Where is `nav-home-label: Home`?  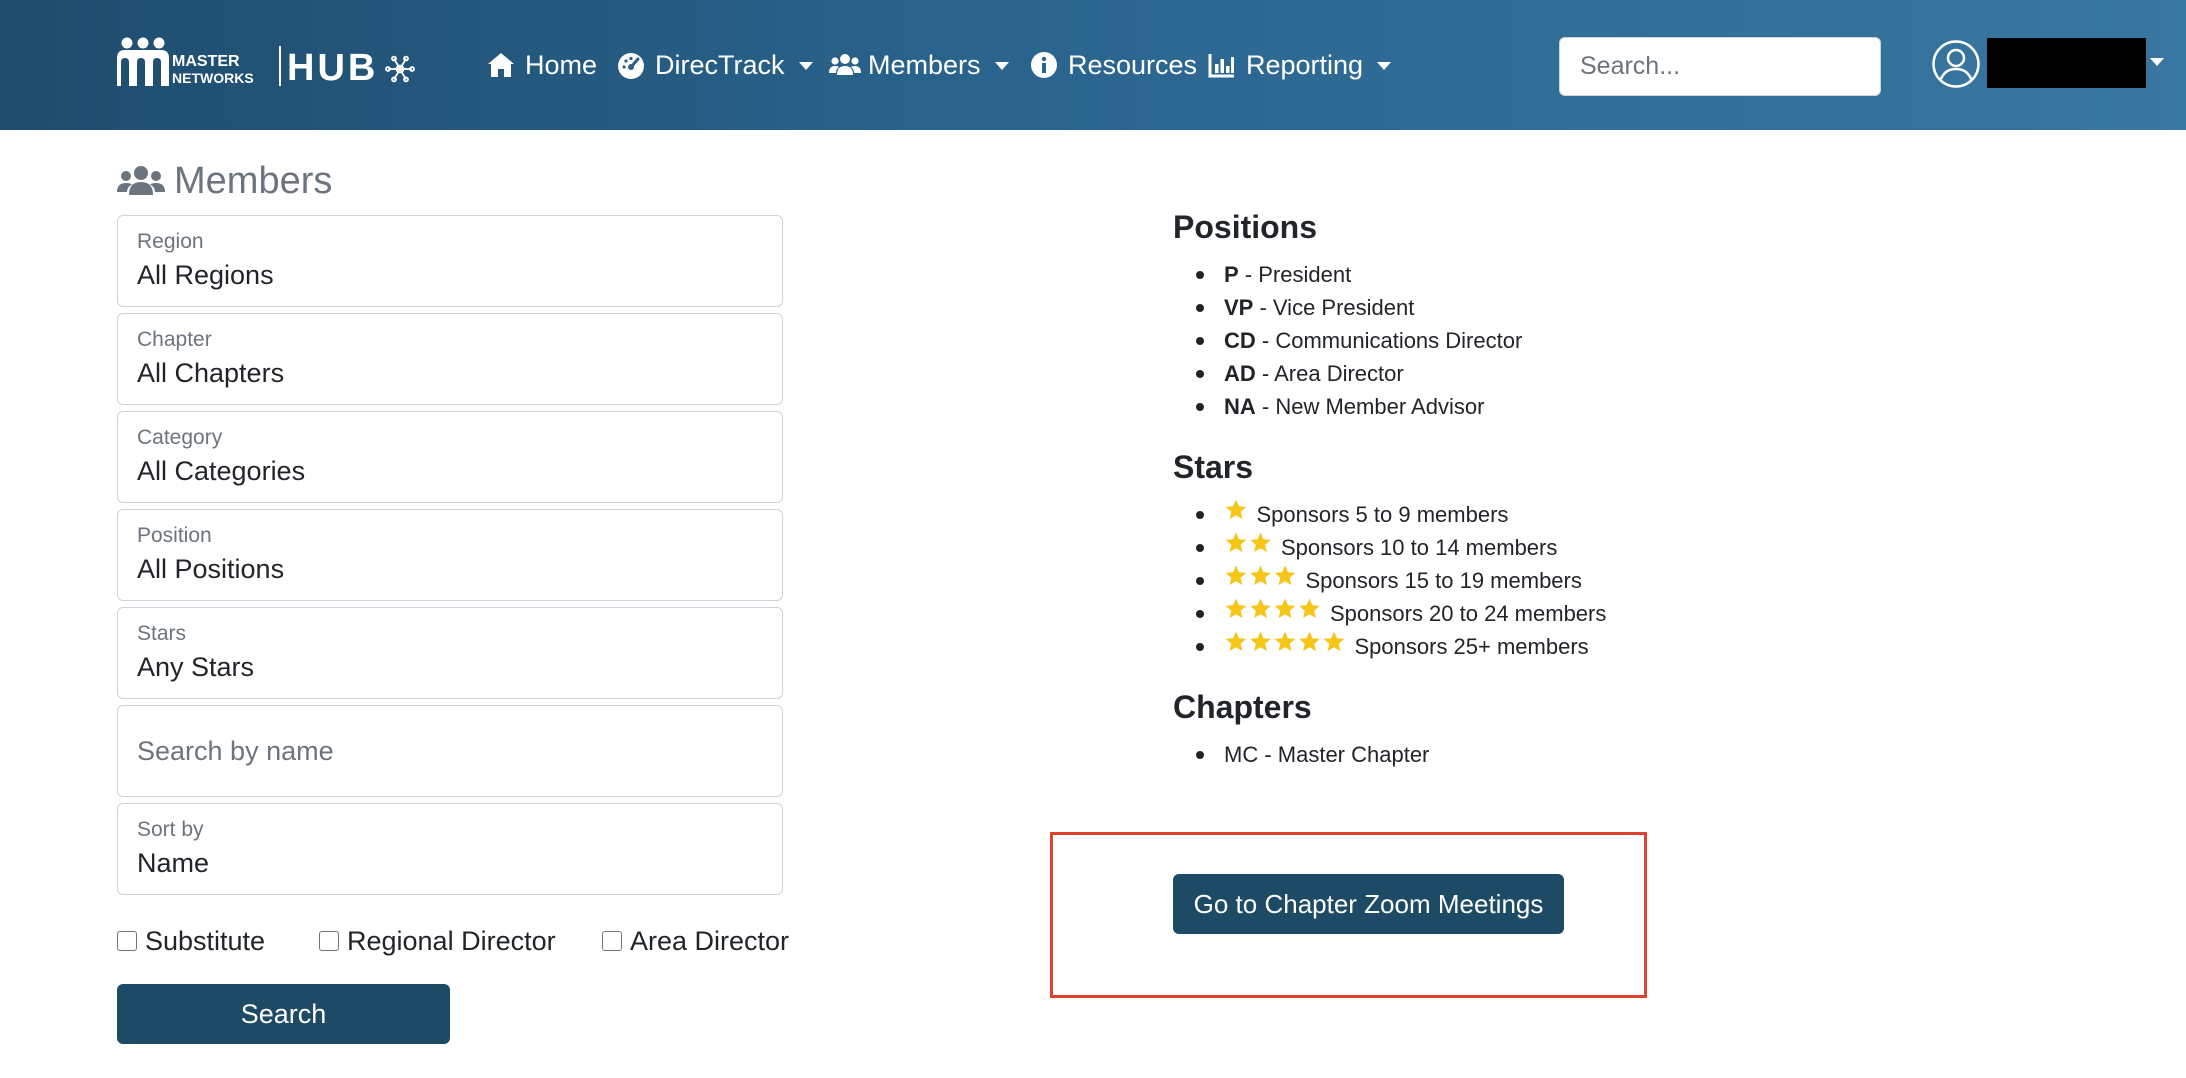 nav-home-label: Home is located at coordinates (561, 64).